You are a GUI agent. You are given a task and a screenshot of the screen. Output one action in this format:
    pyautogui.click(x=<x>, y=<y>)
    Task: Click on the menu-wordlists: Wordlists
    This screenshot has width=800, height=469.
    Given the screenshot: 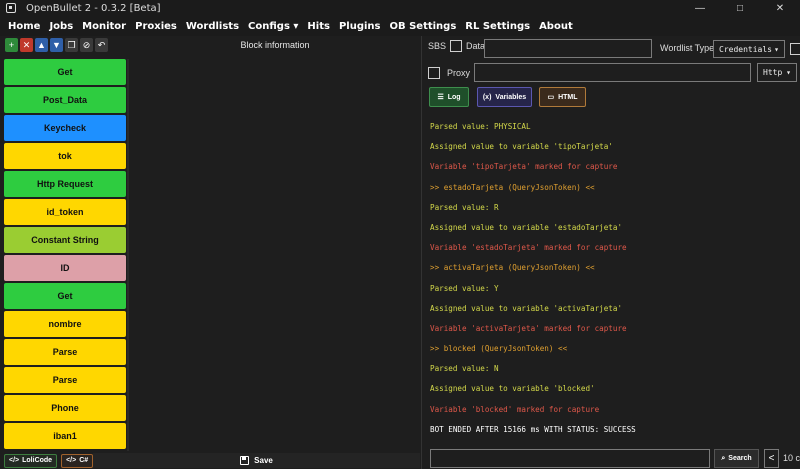 What is the action you would take?
    pyautogui.click(x=212, y=26)
    